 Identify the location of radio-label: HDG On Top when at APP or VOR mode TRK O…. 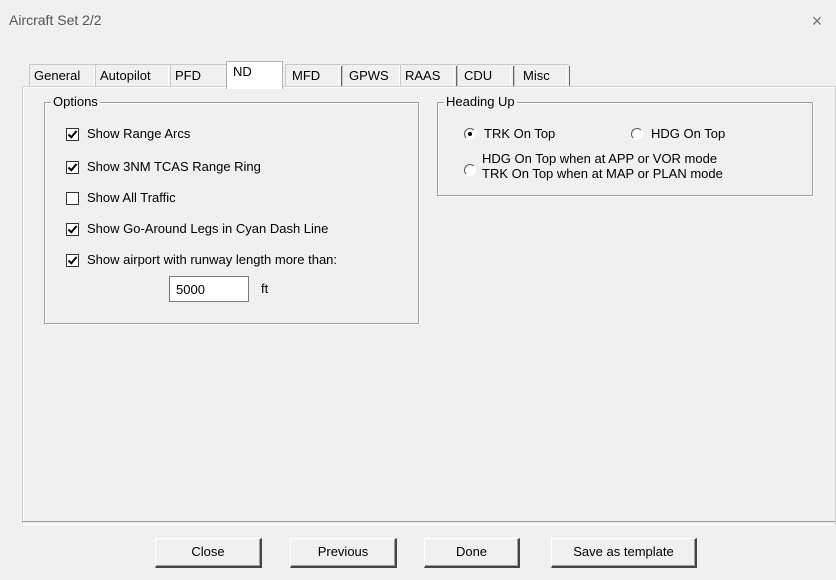
(602, 166).